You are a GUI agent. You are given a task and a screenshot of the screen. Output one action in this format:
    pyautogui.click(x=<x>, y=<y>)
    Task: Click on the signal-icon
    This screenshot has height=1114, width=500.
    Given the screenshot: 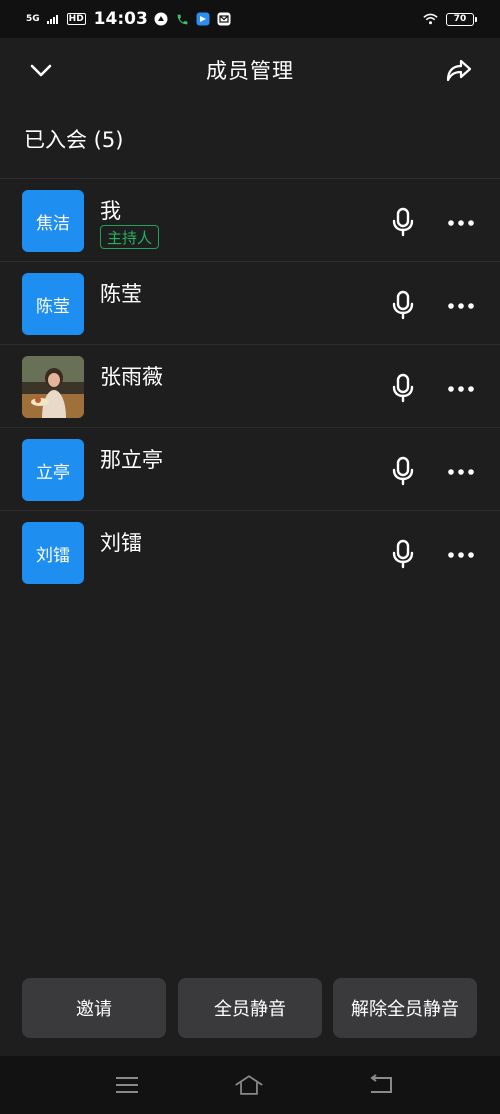 What is the action you would take?
    pyautogui.click(x=53, y=19)
    